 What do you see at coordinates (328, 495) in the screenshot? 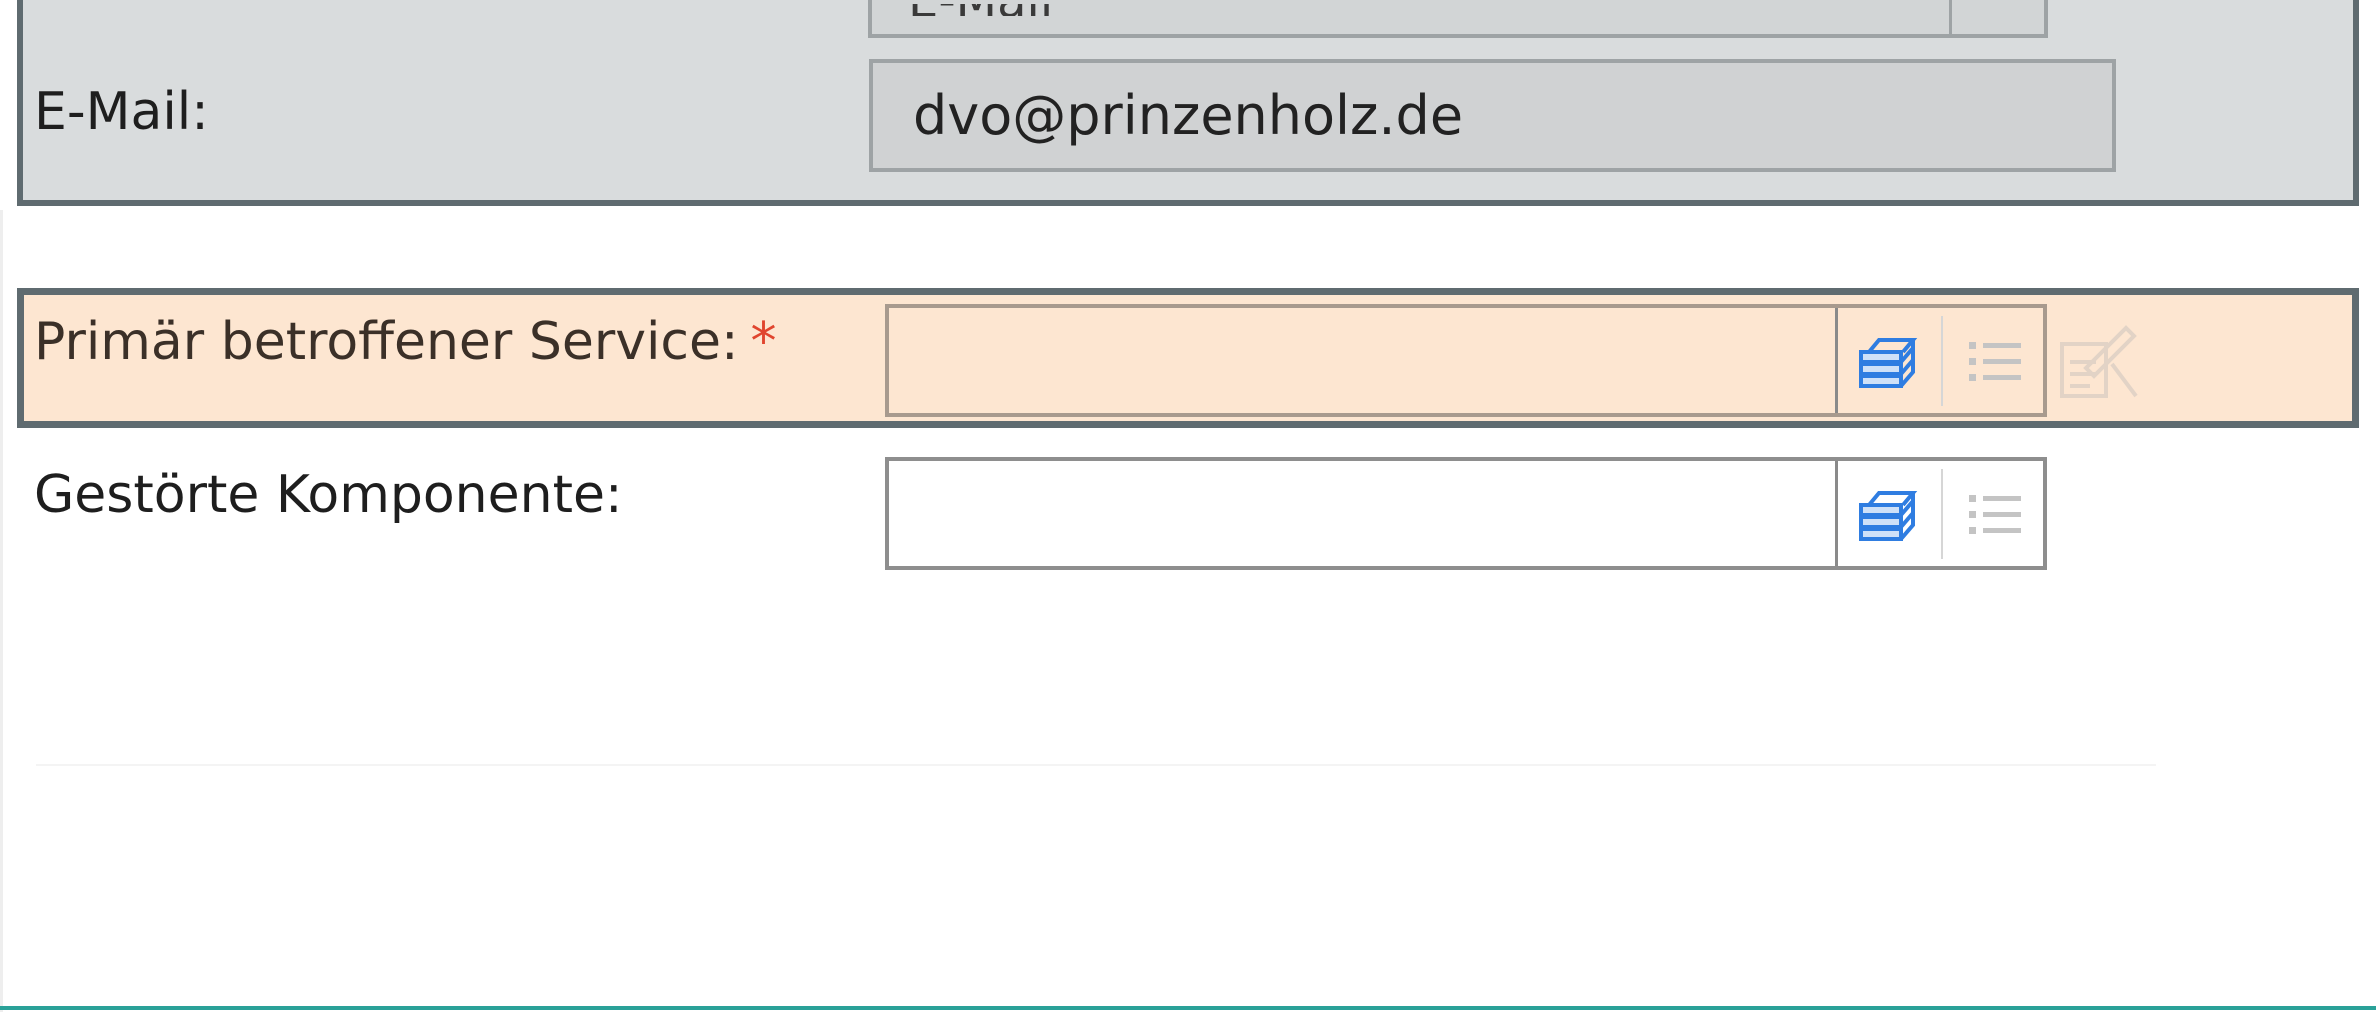
I see `component-label: Gestörte Komponente:` at bounding box center [328, 495].